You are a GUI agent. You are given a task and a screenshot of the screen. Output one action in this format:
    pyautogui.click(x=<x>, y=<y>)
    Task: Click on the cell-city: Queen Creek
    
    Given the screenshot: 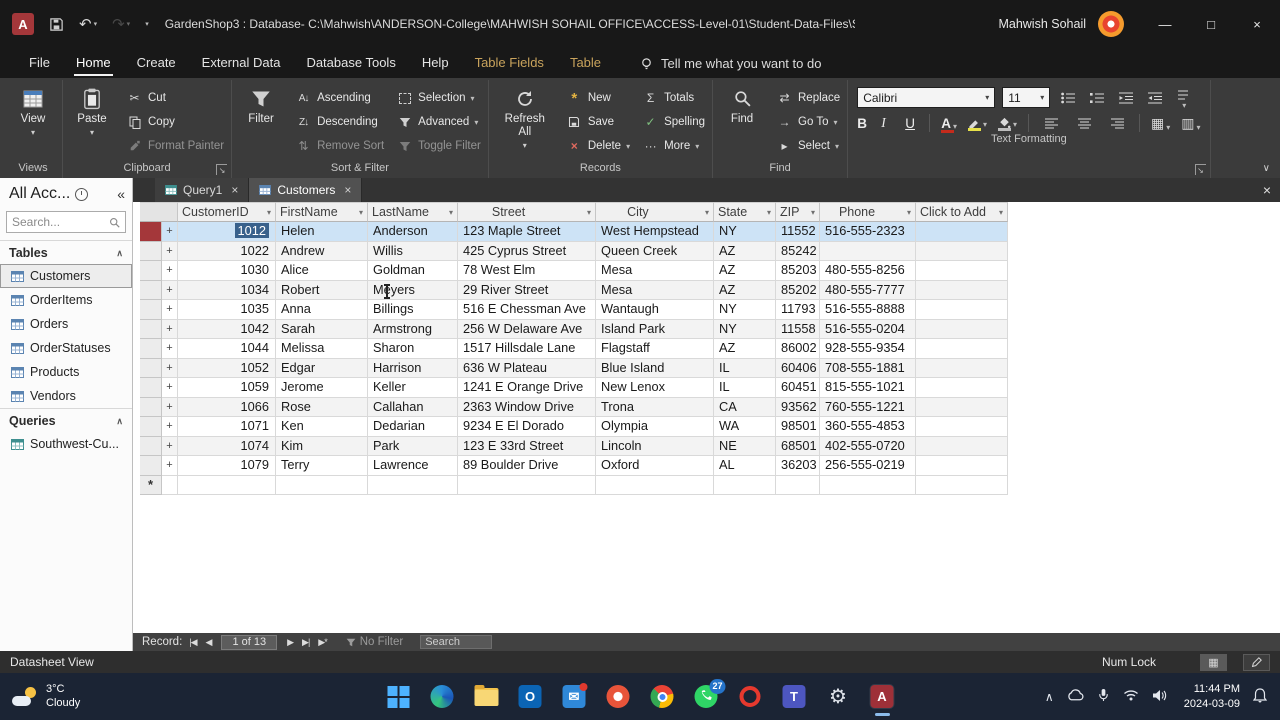 What is the action you would take?
    pyautogui.click(x=655, y=251)
    